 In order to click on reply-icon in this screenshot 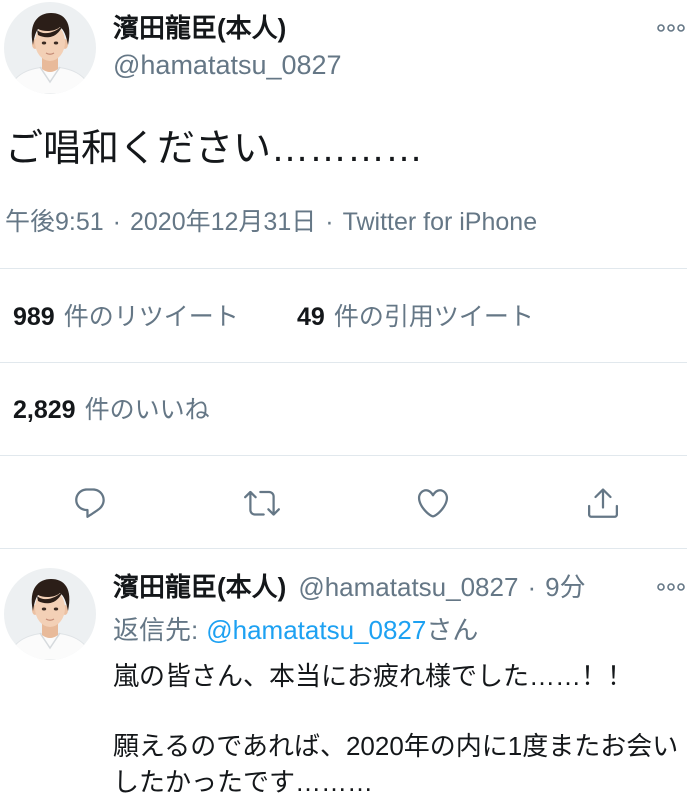, I will do `click(90, 503)`.